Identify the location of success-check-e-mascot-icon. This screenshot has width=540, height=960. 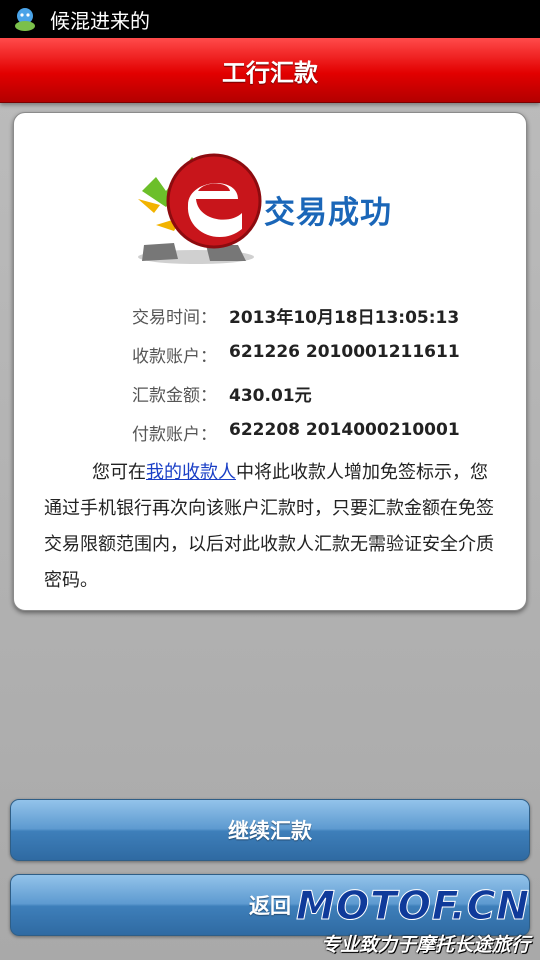
(199, 202).